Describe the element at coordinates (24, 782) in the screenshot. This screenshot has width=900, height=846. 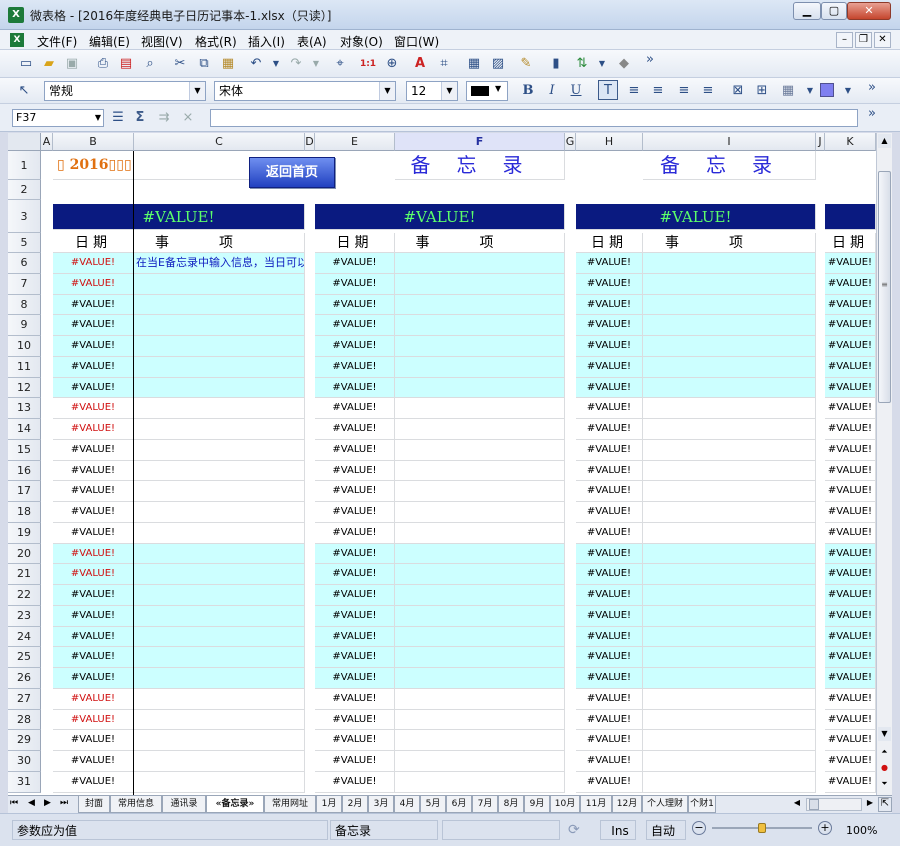
I see `row-header-31: 31` at that location.